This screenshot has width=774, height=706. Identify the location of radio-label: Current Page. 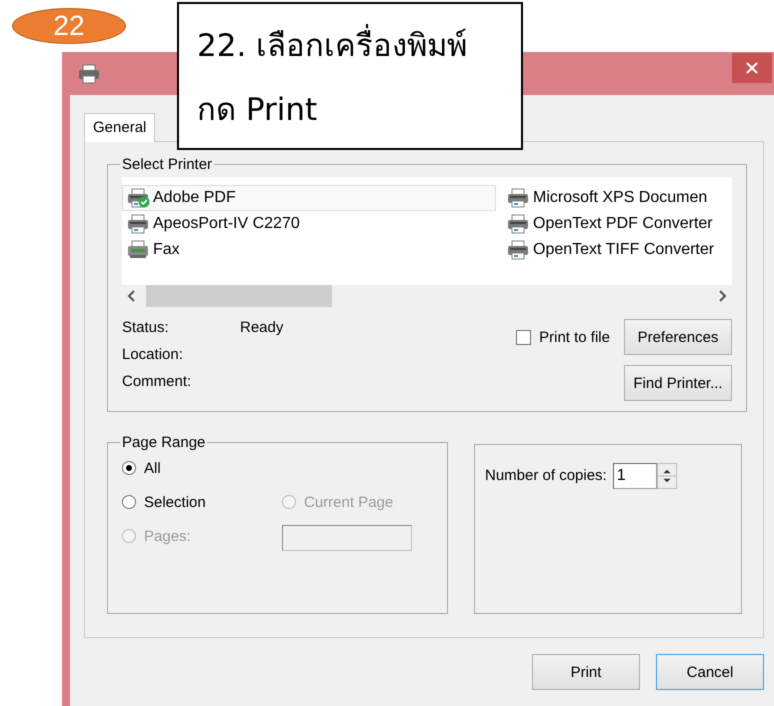
(349, 502).